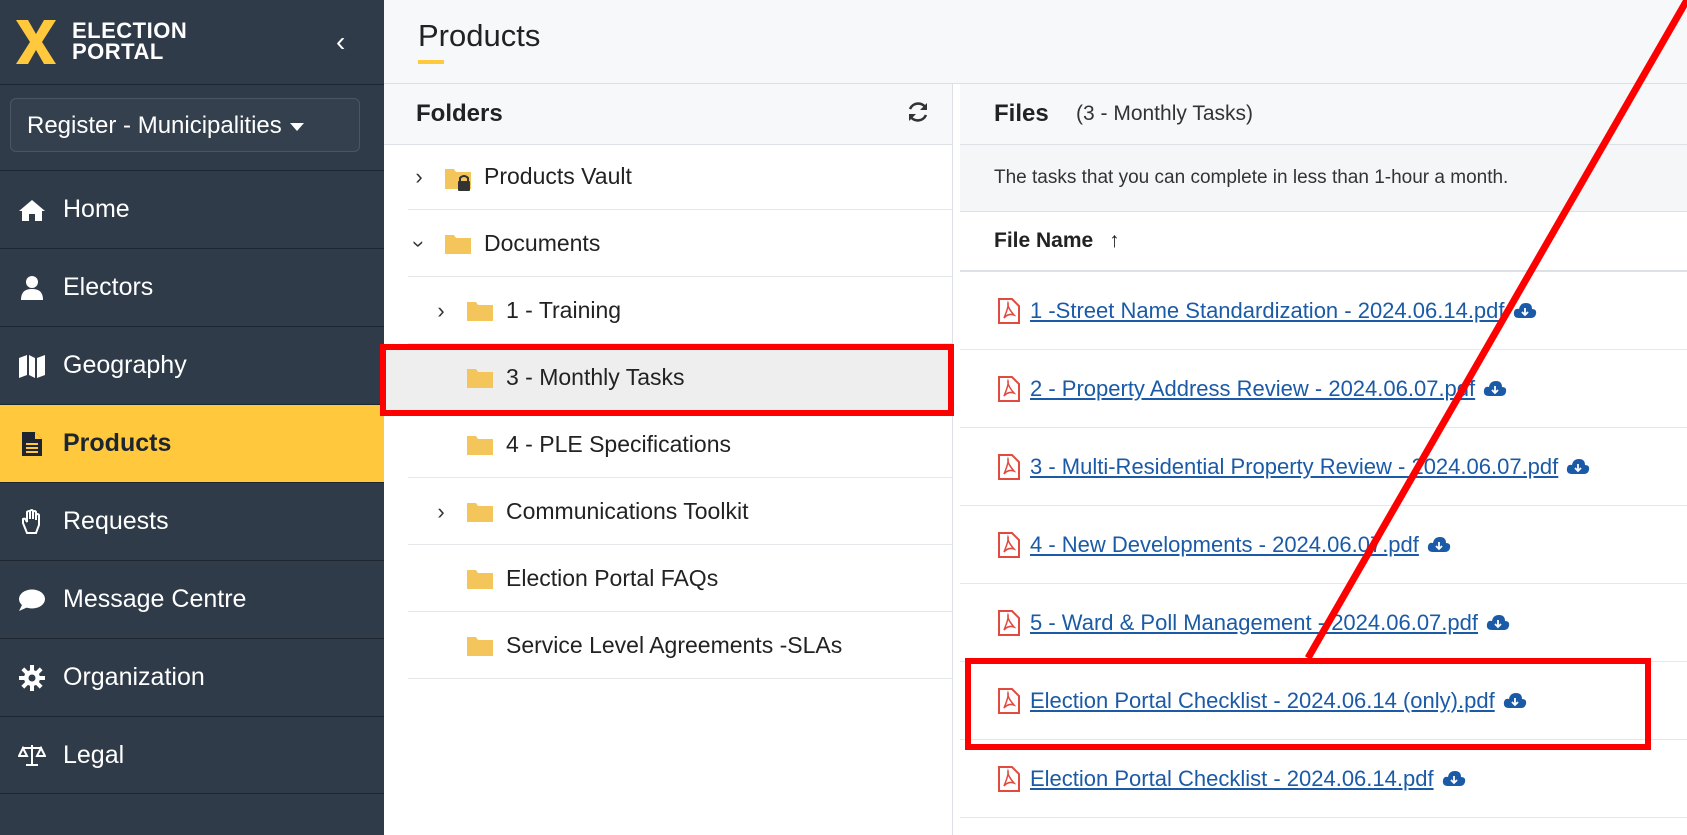 The height and width of the screenshot is (835, 1687). Describe the element at coordinates (1044, 240) in the screenshot. I see `column-label: File Name` at that location.